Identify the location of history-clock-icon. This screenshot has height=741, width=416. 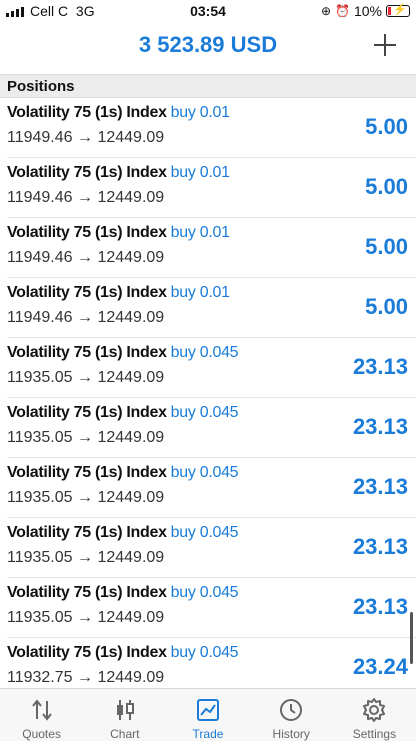
(291, 710).